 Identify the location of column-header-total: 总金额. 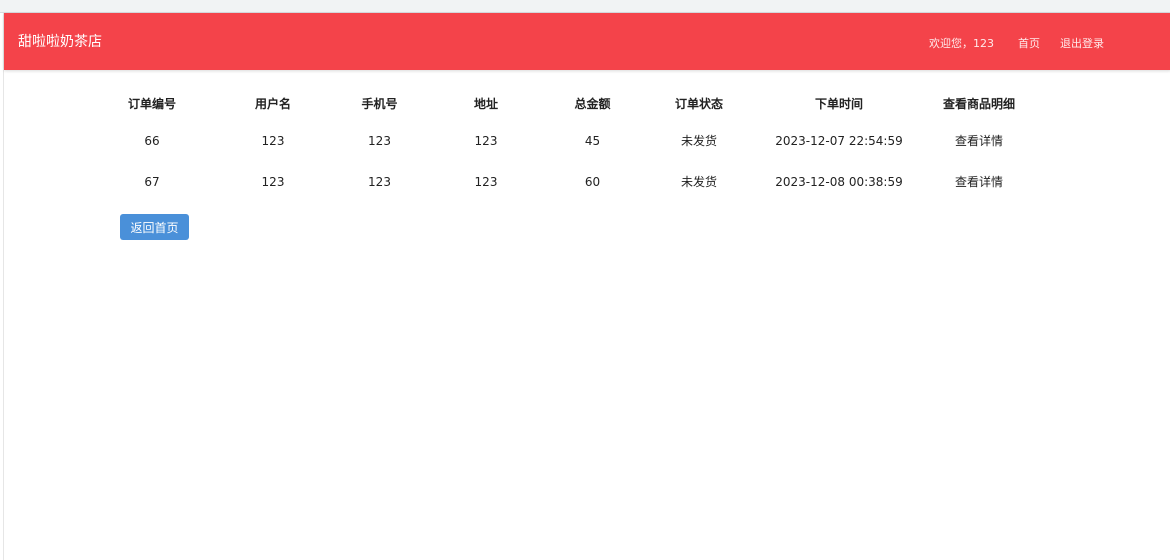
(592, 103).